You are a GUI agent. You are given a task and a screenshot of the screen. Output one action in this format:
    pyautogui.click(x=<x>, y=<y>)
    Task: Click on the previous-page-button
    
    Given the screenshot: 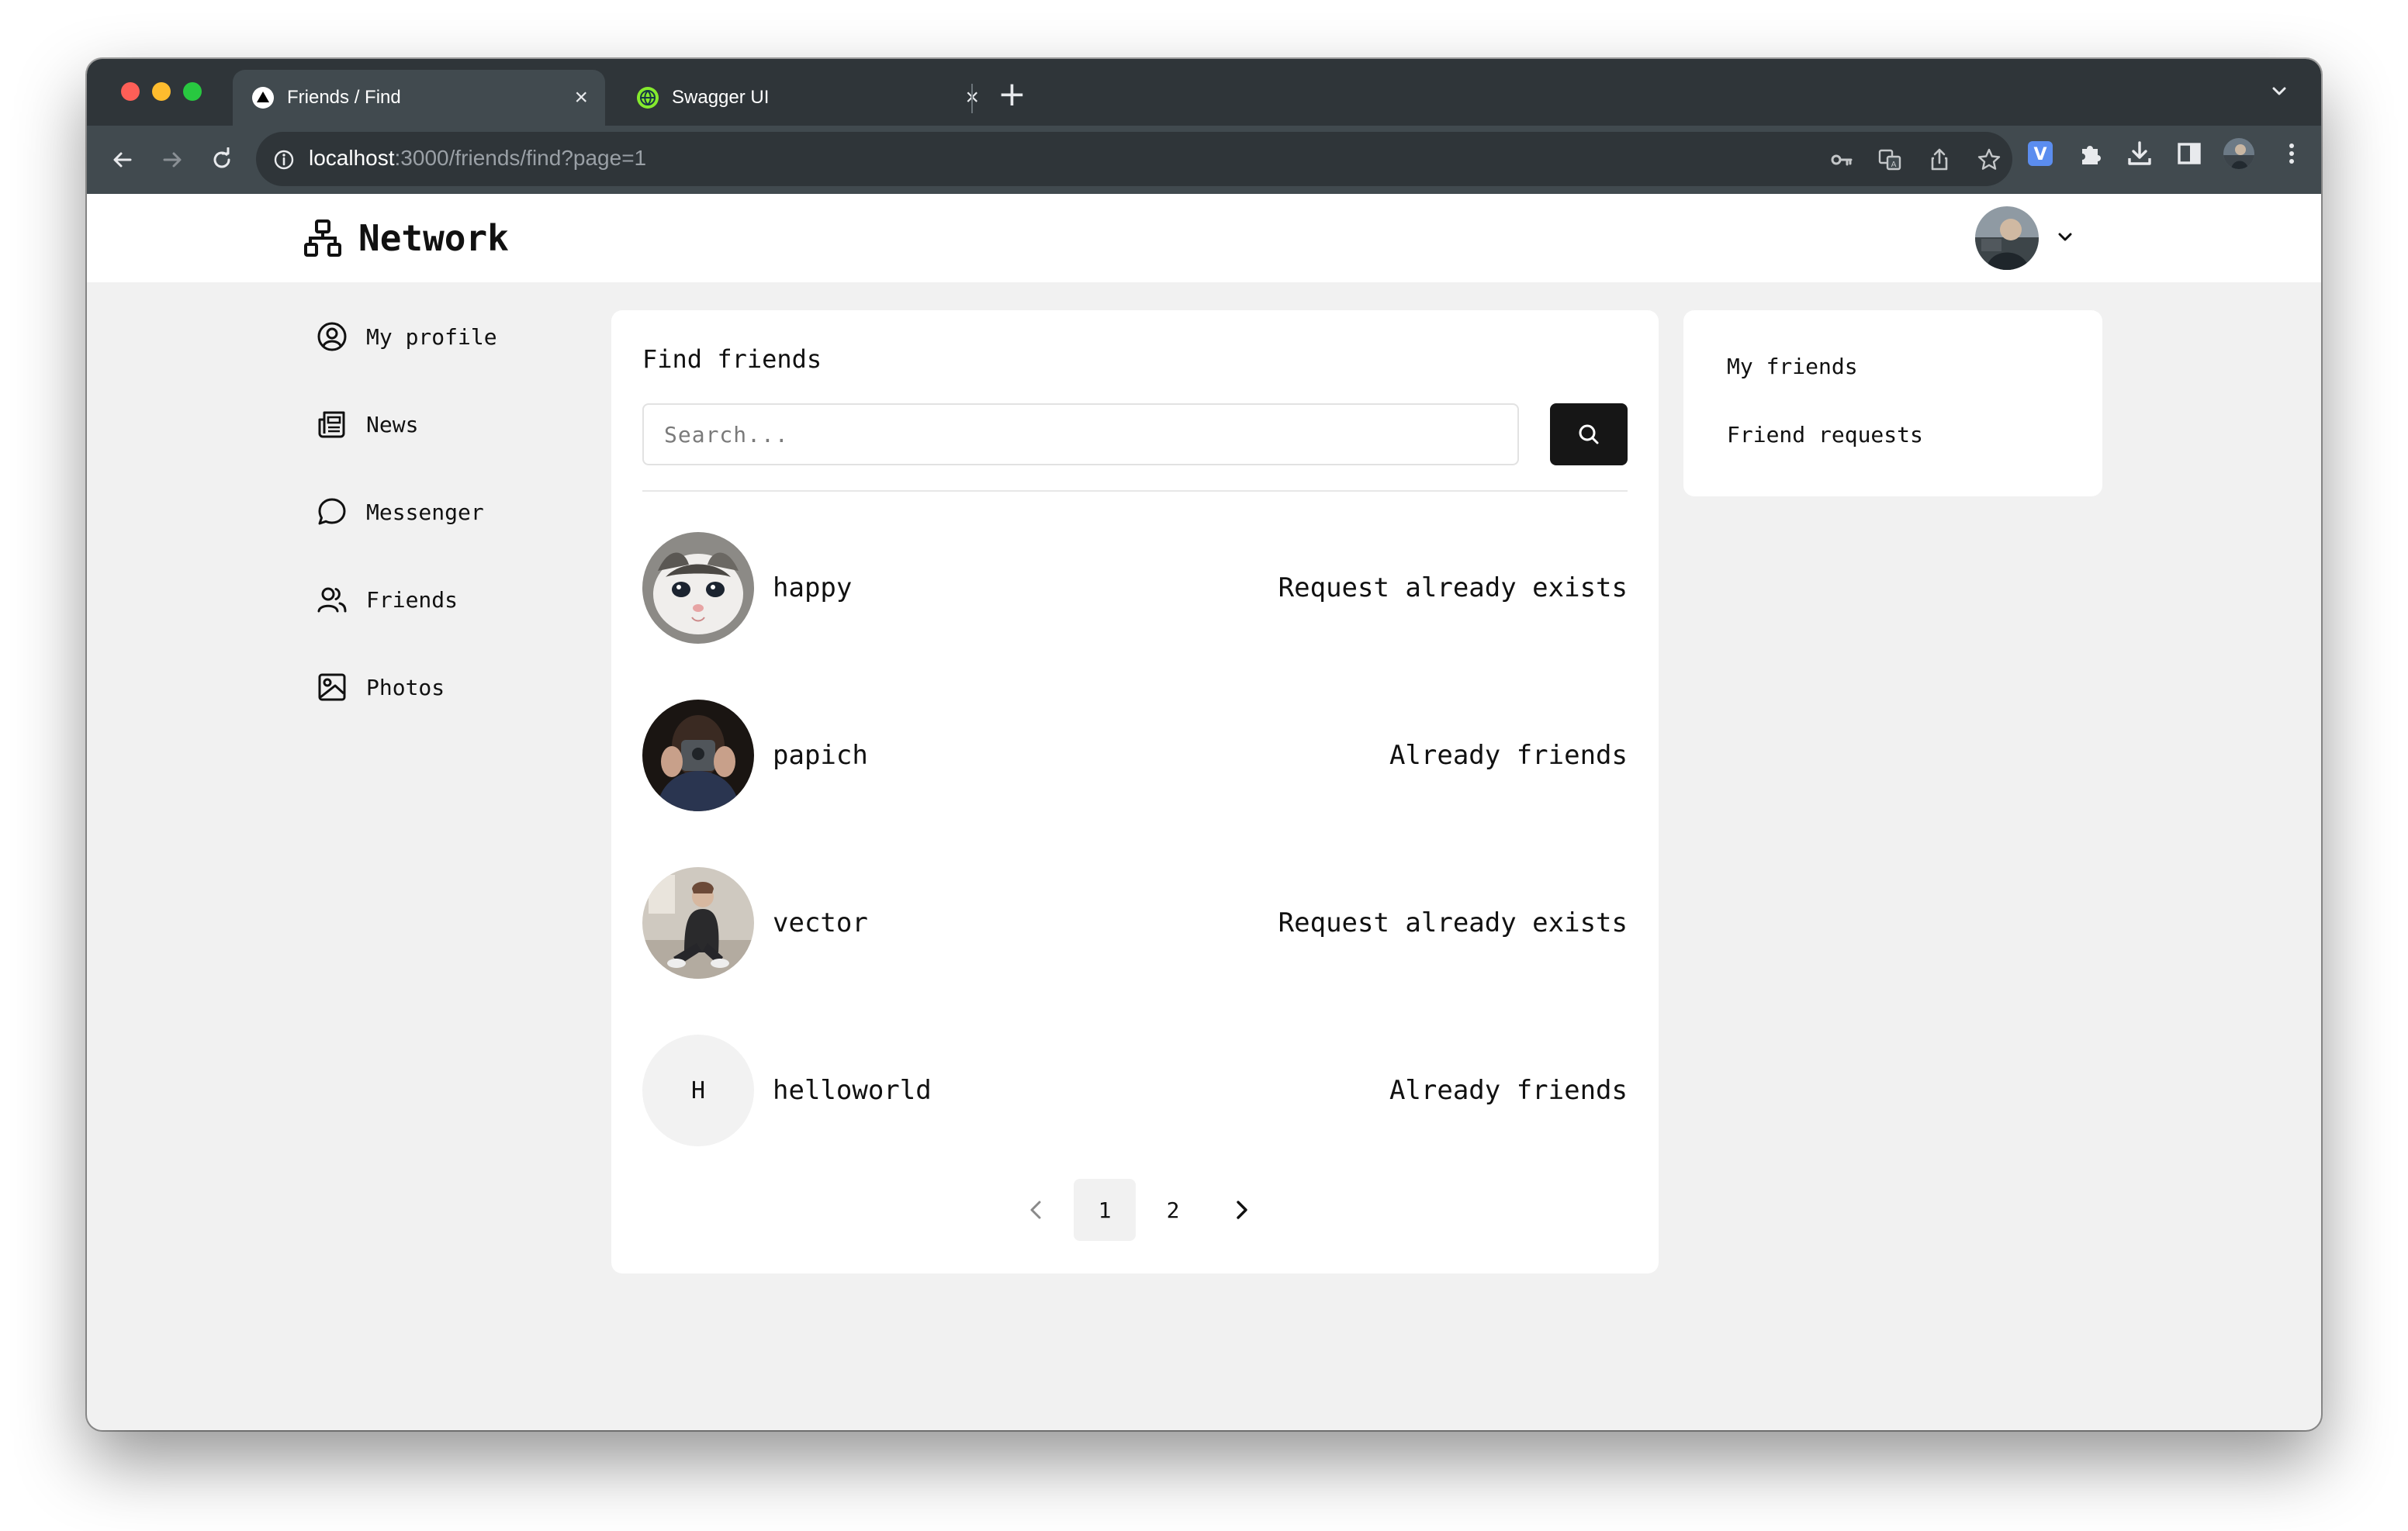 What is the action you would take?
    pyautogui.click(x=1036, y=1210)
    